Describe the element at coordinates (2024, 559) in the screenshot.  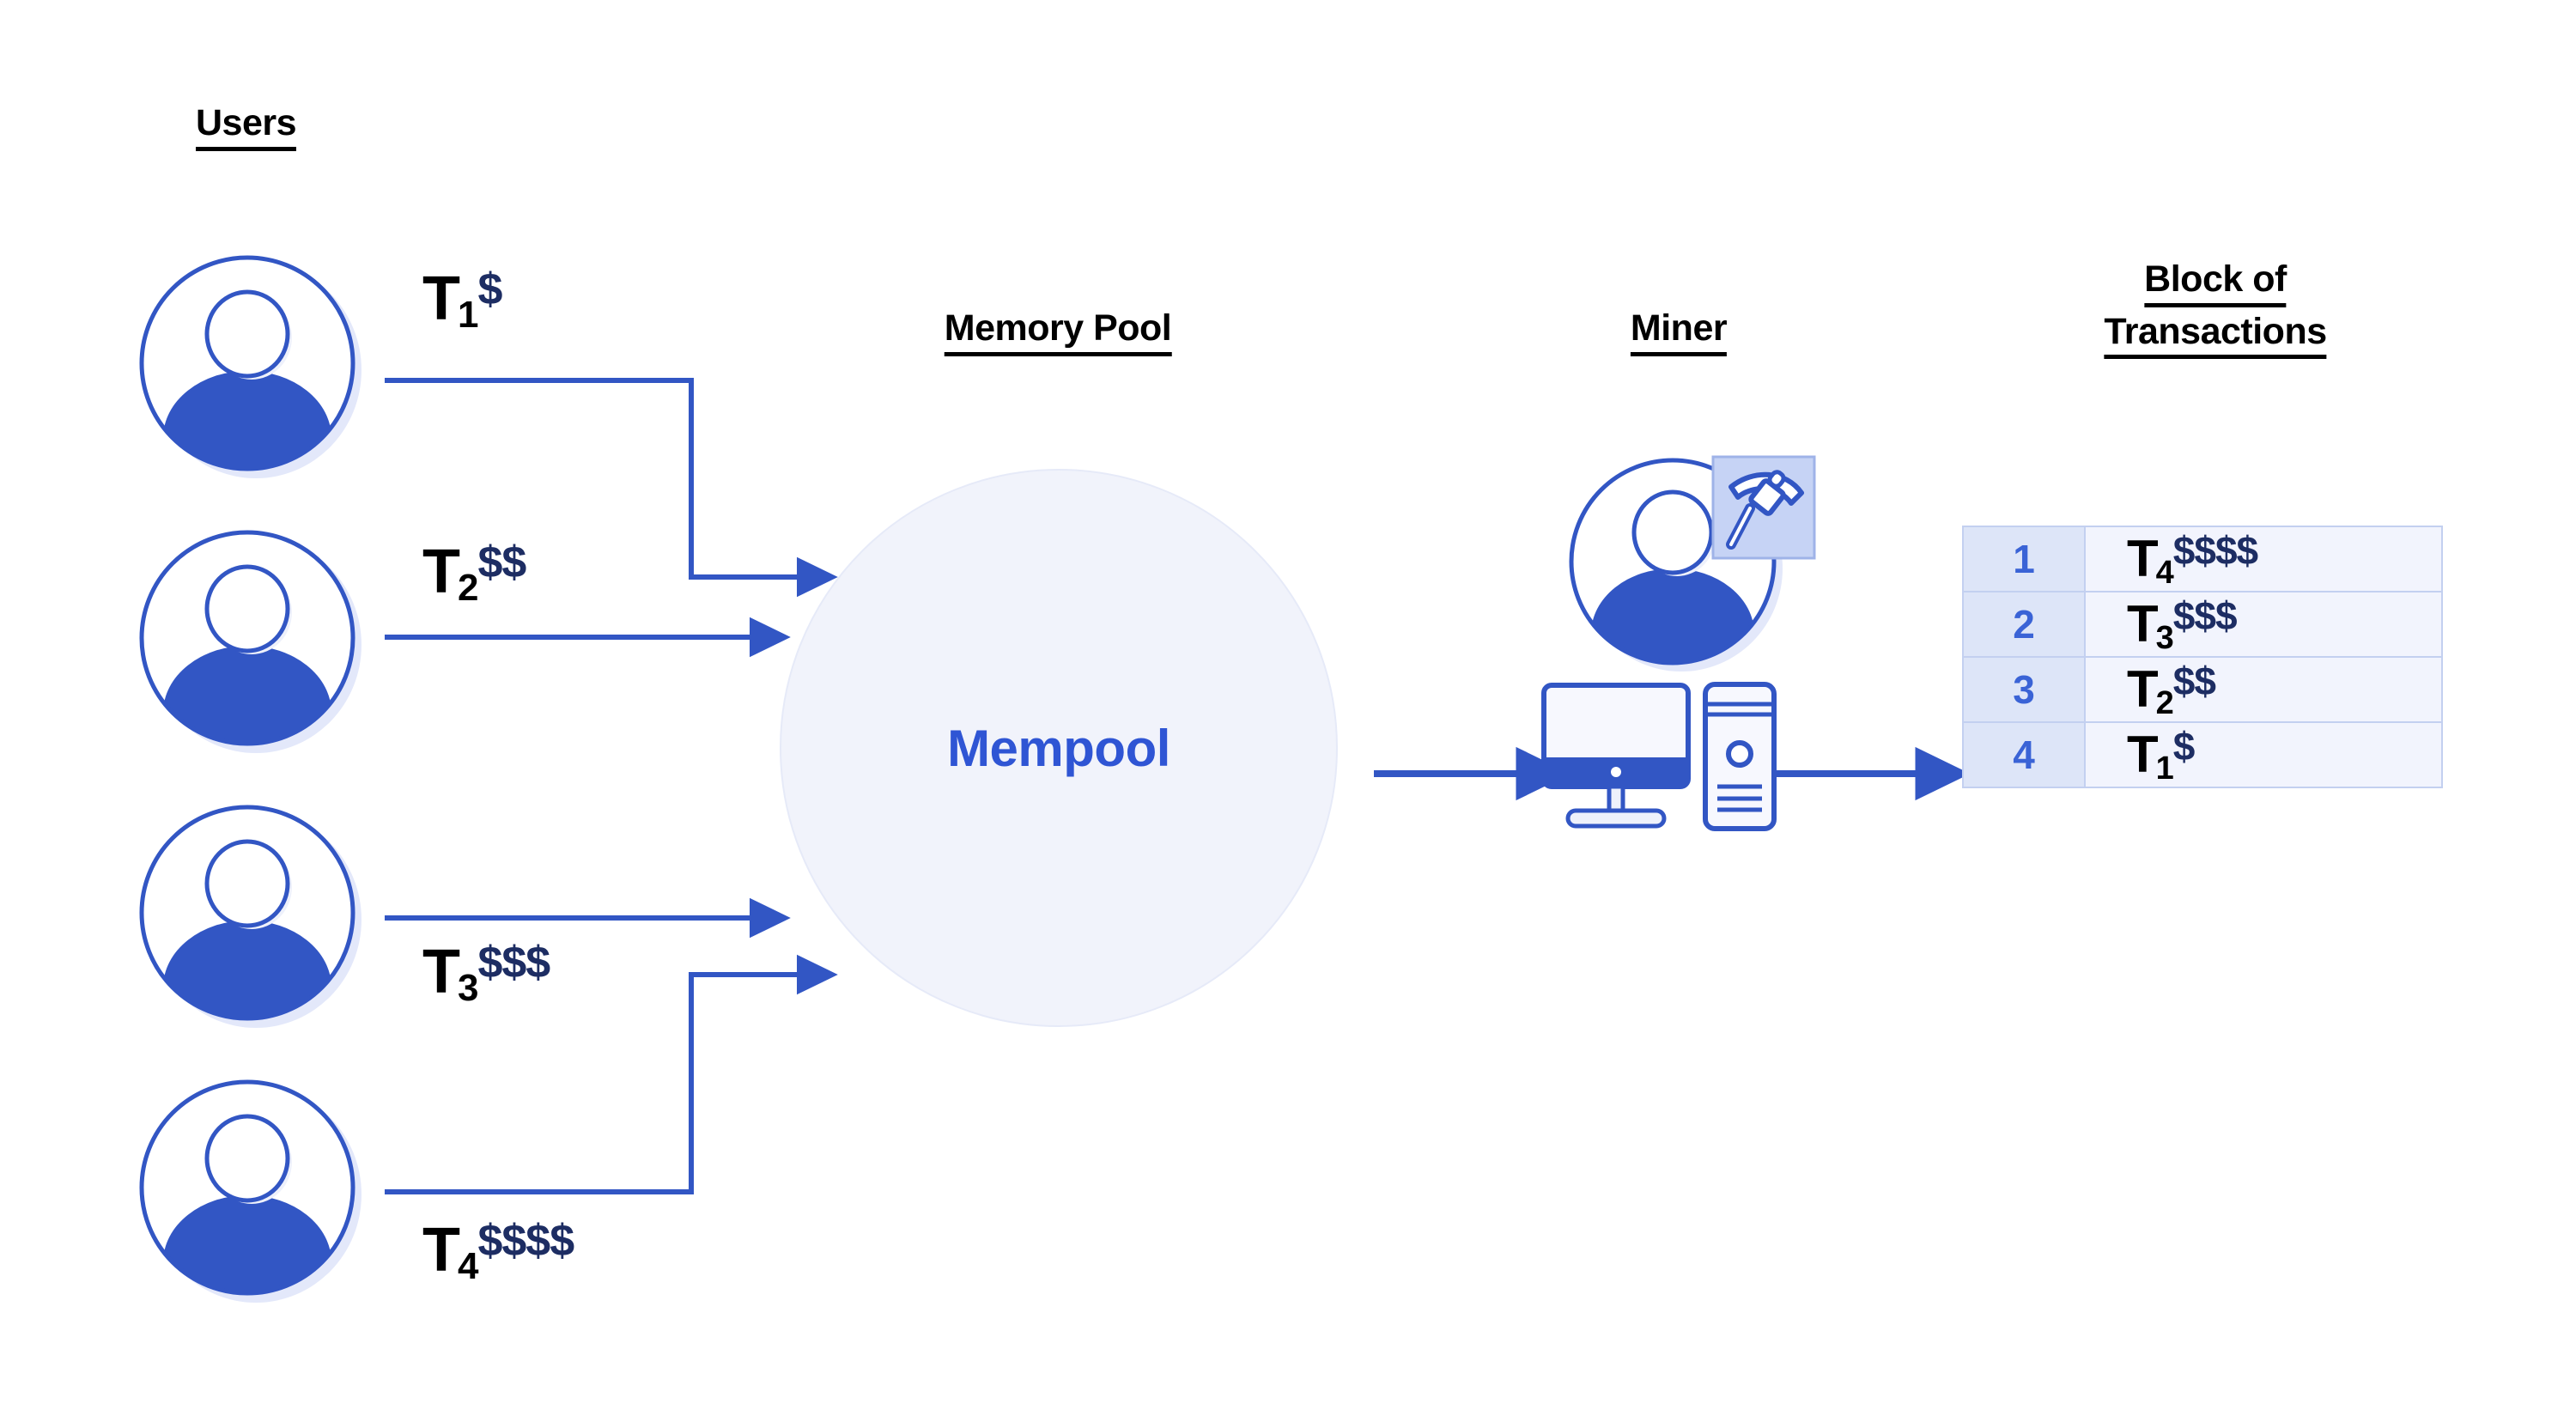
I see `block-row-index: 1` at that location.